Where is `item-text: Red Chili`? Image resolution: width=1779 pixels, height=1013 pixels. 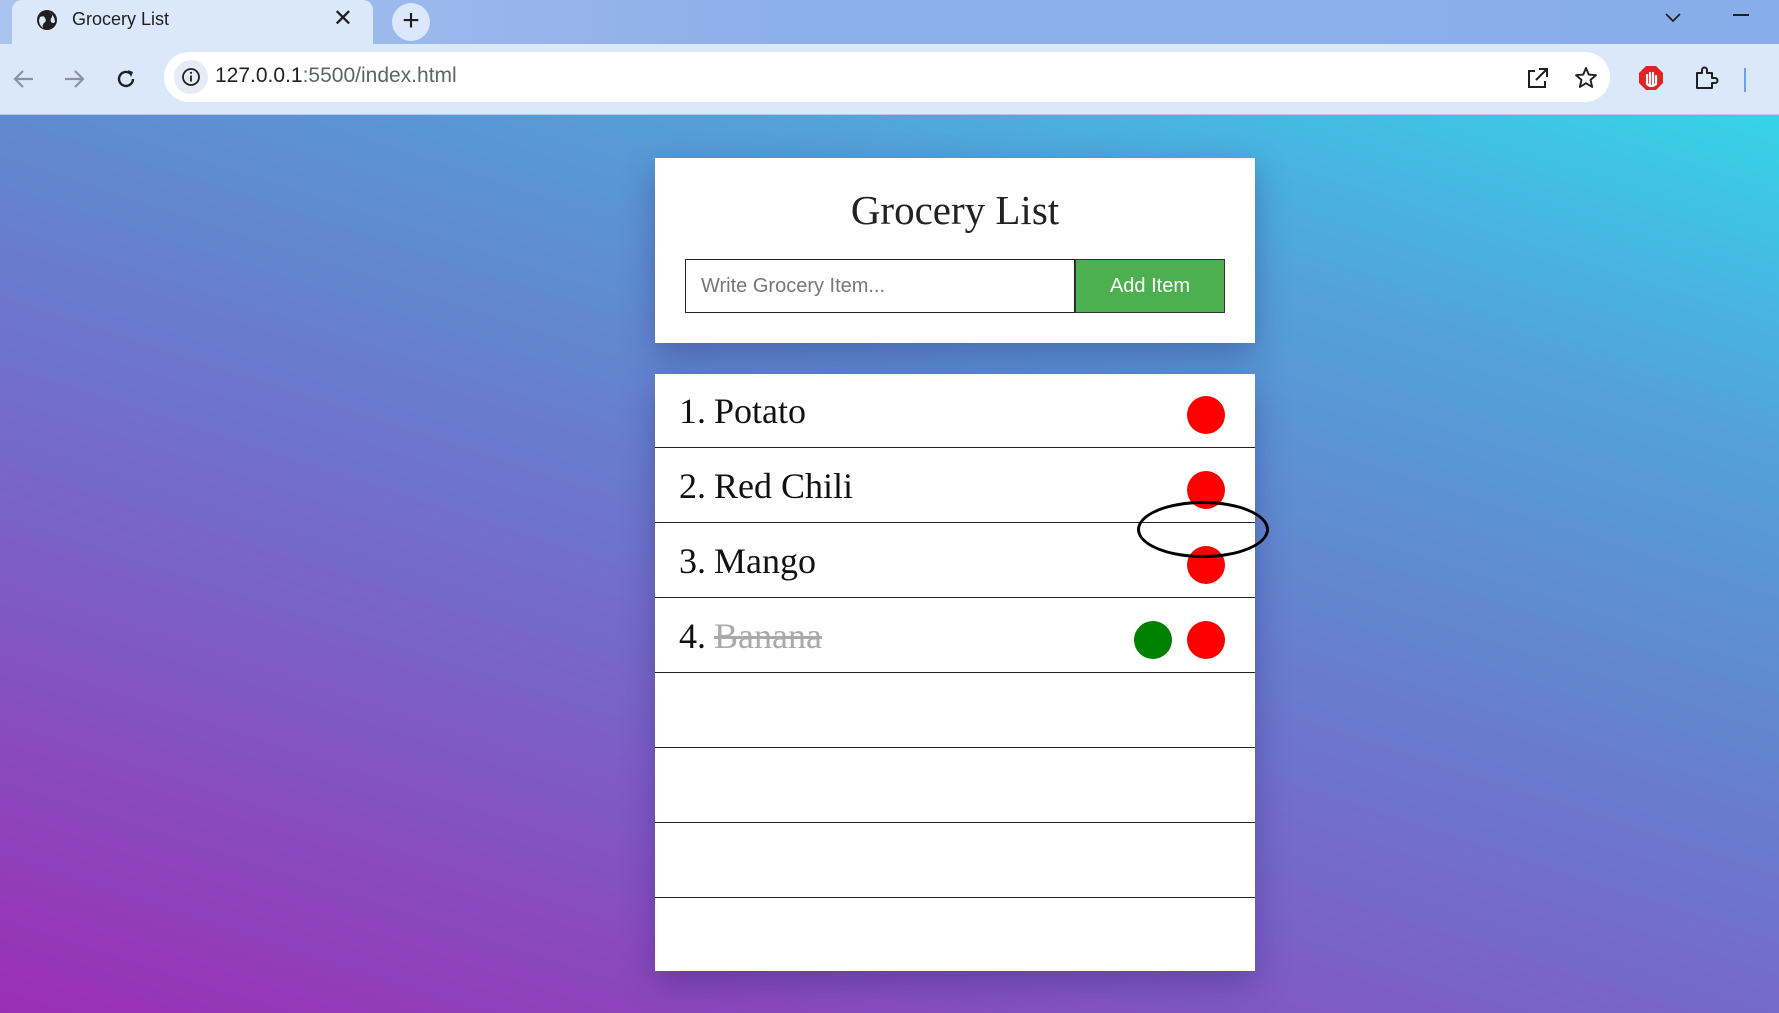 item-text: Red Chili is located at coordinates (783, 486).